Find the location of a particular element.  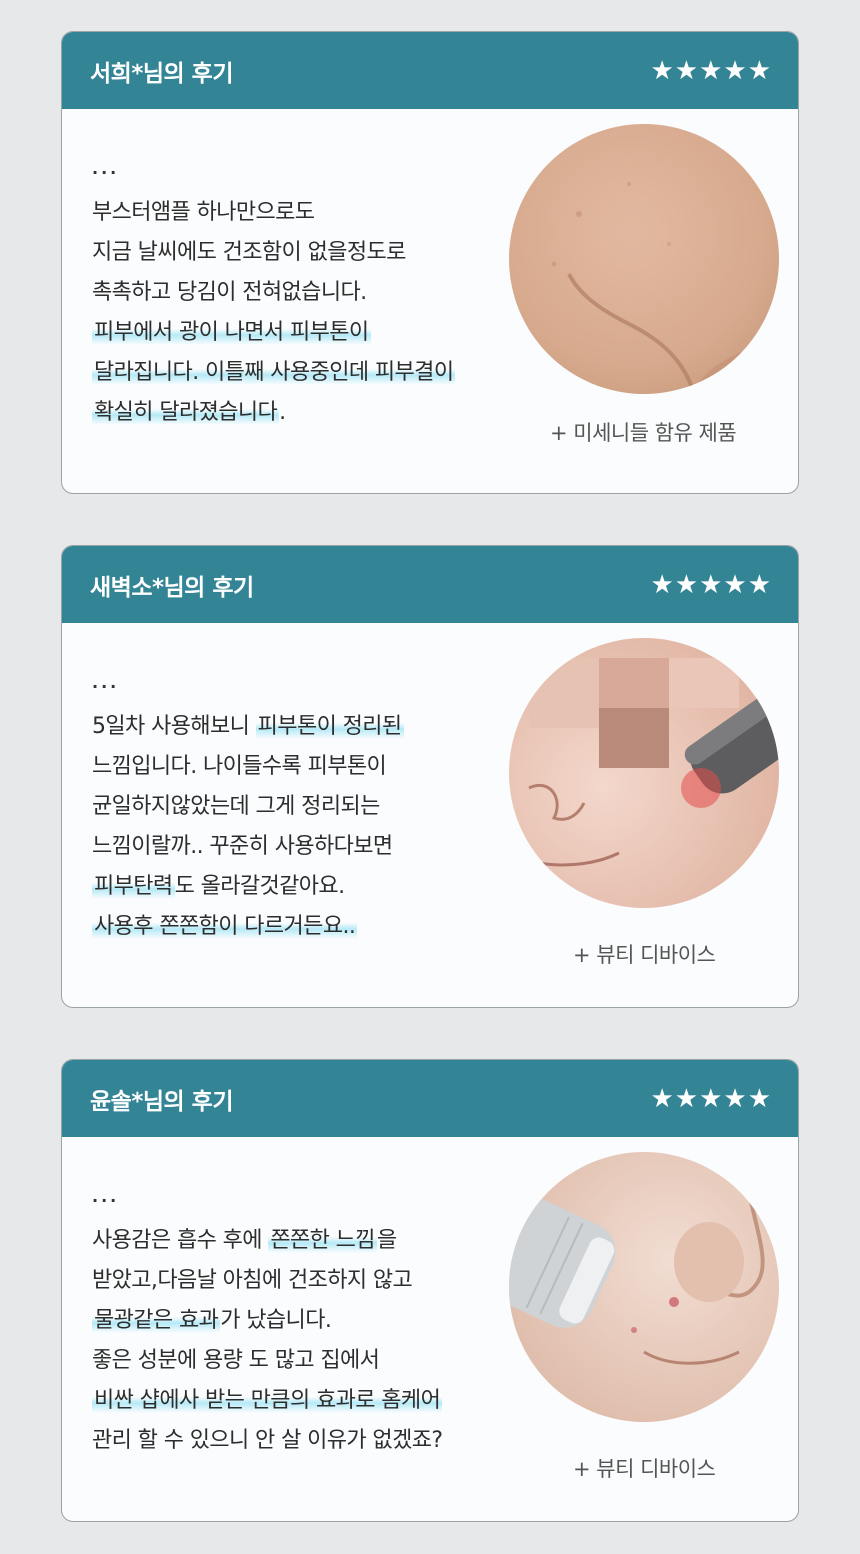

review-line: 비싼 샵에사 받는 만큼의 효과로 홈케어 is located at coordinates (267, 1401).